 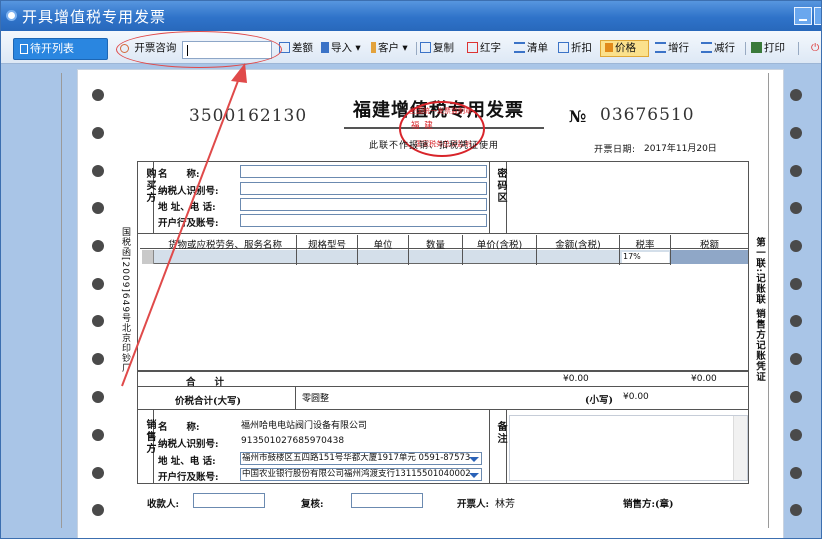 I want to click on annotation-arrow-head, so click(x=239, y=73).